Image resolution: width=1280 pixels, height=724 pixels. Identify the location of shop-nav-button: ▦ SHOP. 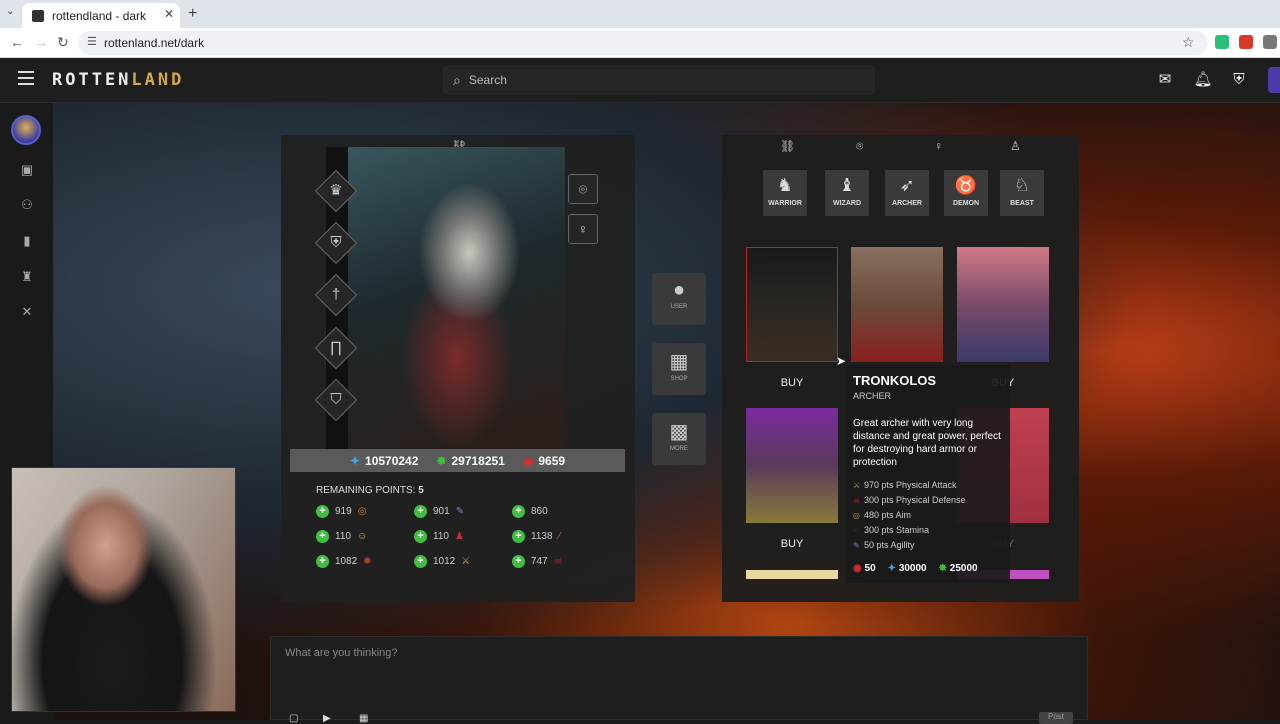
(679, 369).